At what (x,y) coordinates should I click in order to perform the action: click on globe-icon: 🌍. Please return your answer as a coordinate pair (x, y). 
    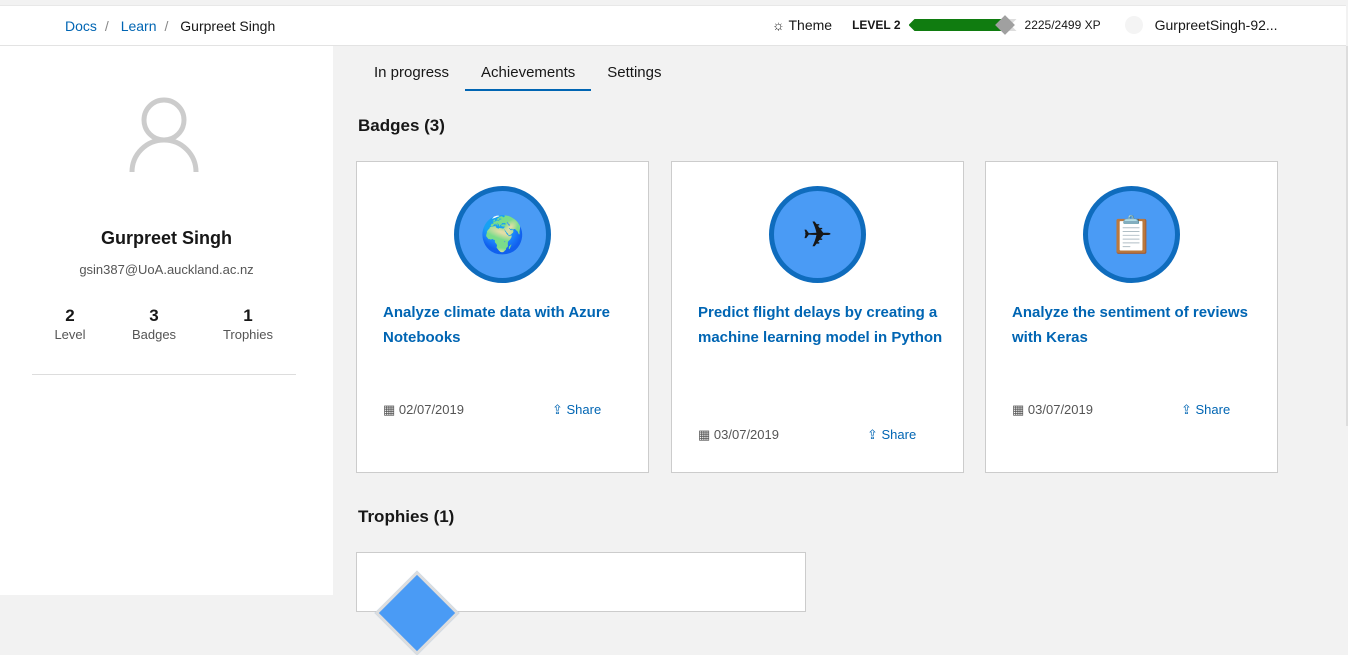
    Looking at the image, I should click on (502, 234).